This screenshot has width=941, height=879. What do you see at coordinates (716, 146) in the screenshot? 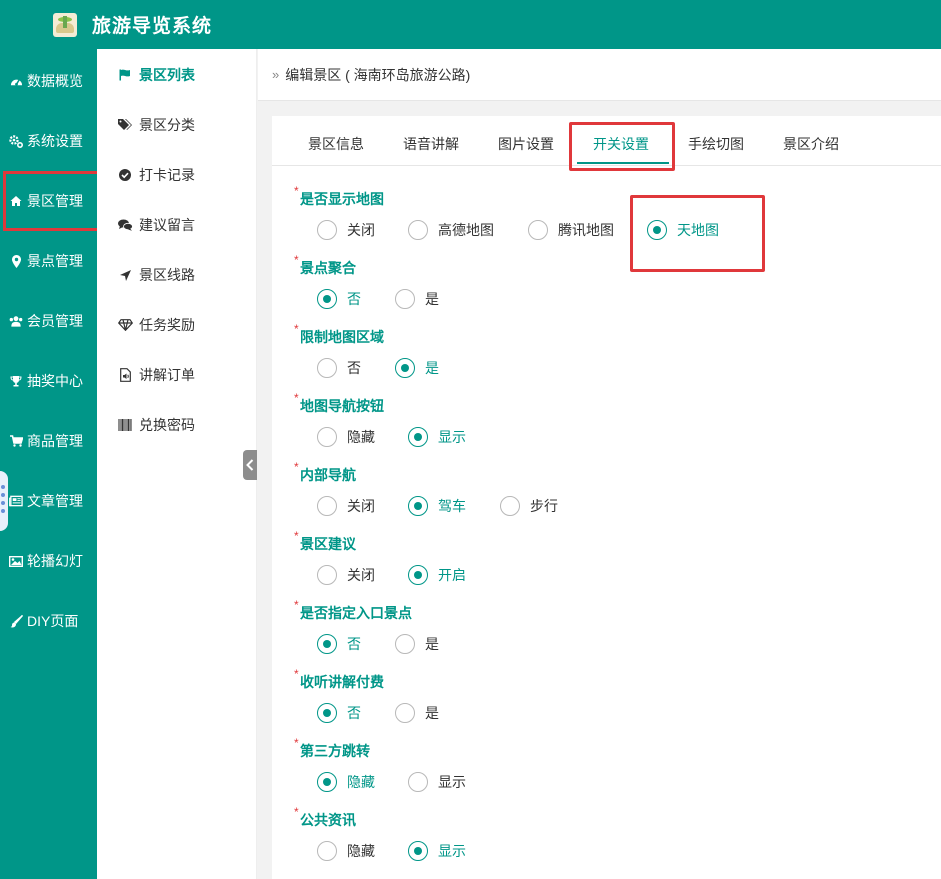
I see `tab-handdrawn-tiles: 手绘切图` at bounding box center [716, 146].